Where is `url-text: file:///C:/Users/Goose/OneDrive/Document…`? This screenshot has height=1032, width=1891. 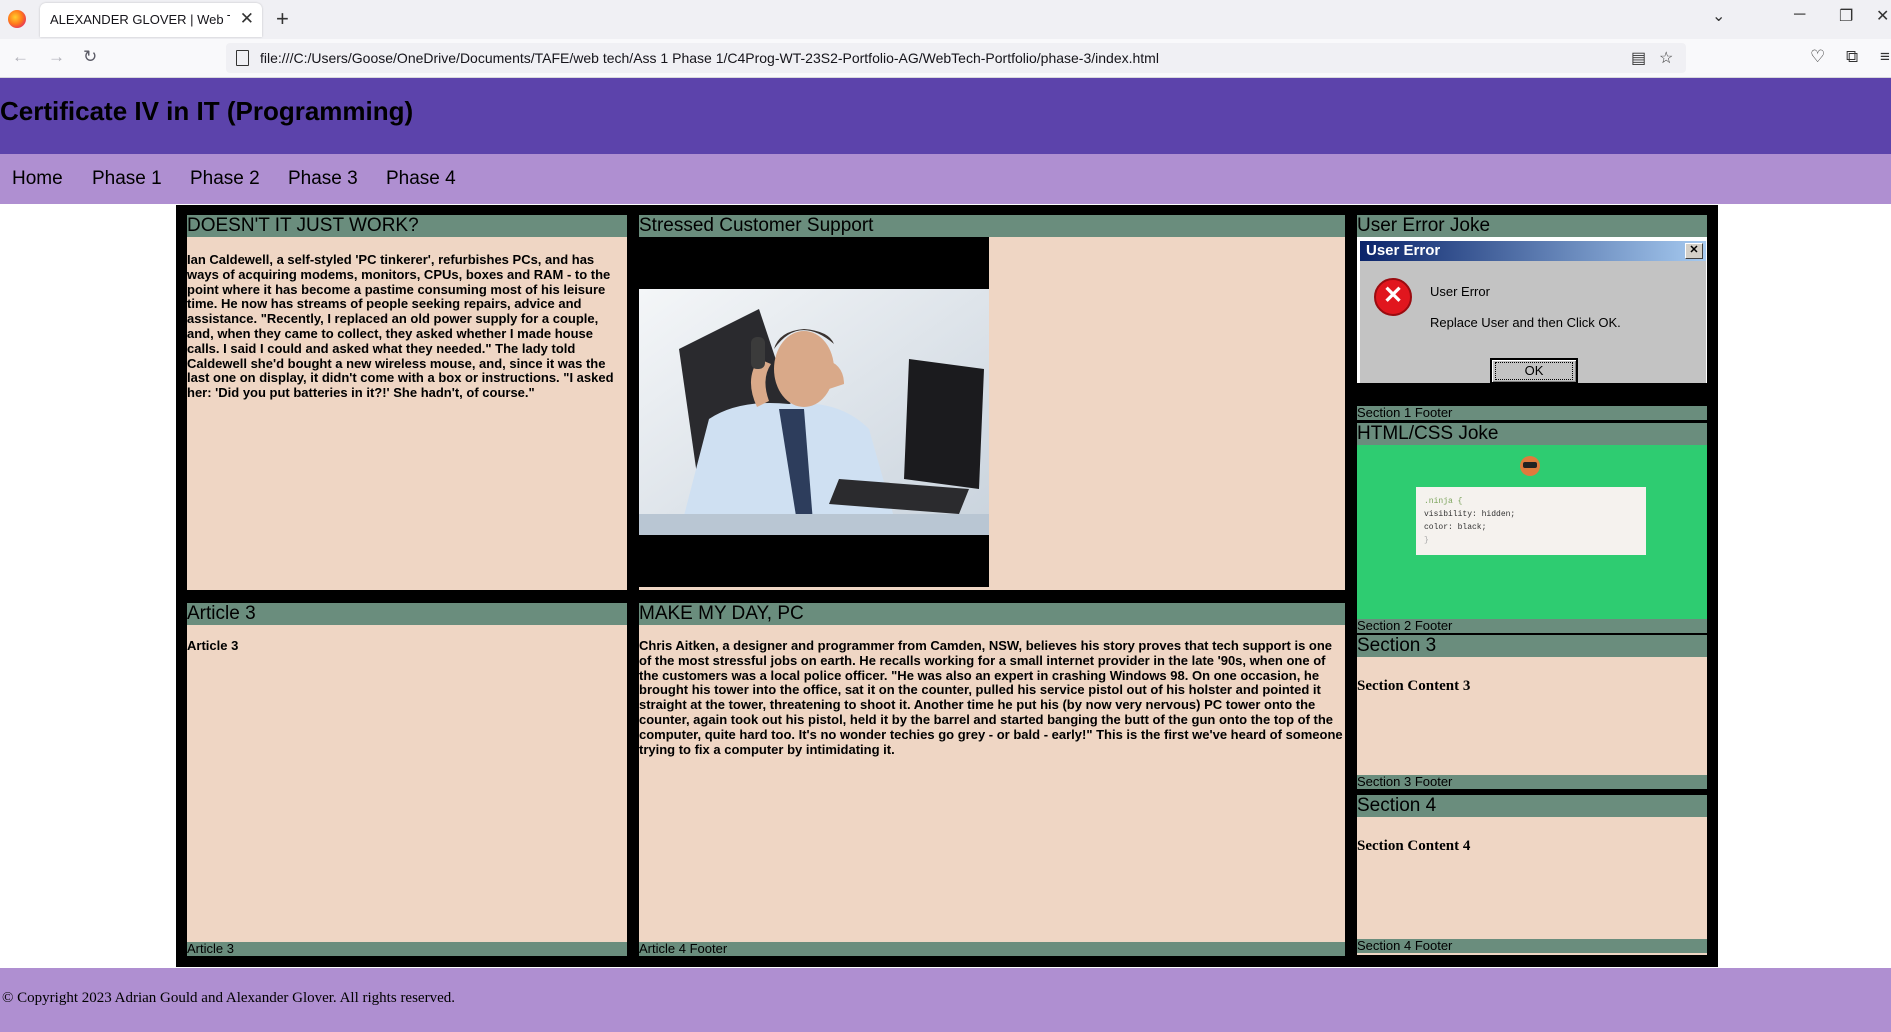 url-text: file:///C:/Users/Goose/OneDrive/Document… is located at coordinates (709, 58).